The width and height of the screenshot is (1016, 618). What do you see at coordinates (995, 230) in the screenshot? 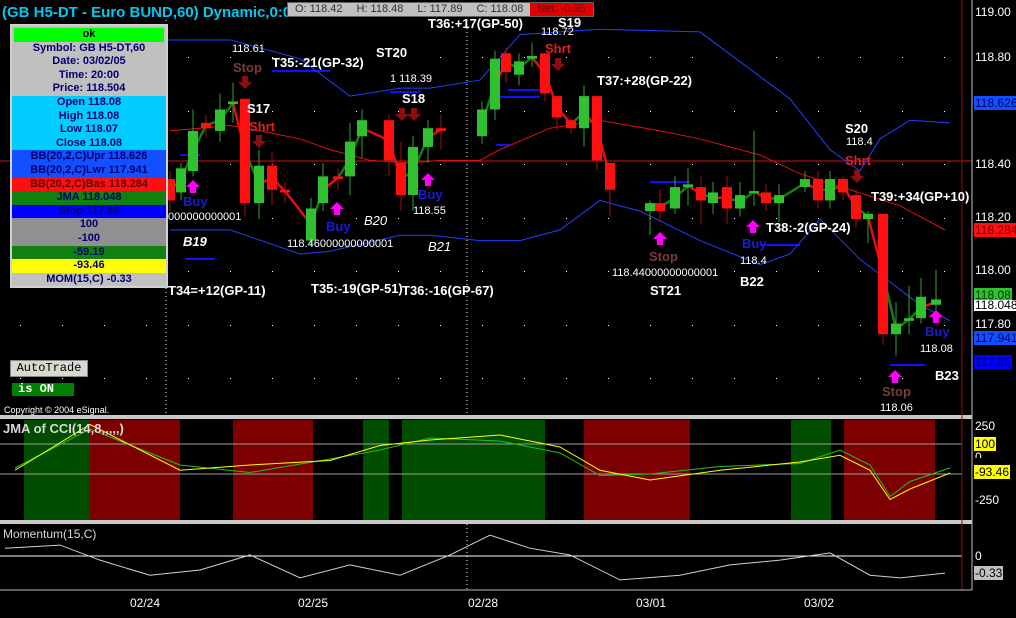
I see `bb-basis-marker: 118.284` at bounding box center [995, 230].